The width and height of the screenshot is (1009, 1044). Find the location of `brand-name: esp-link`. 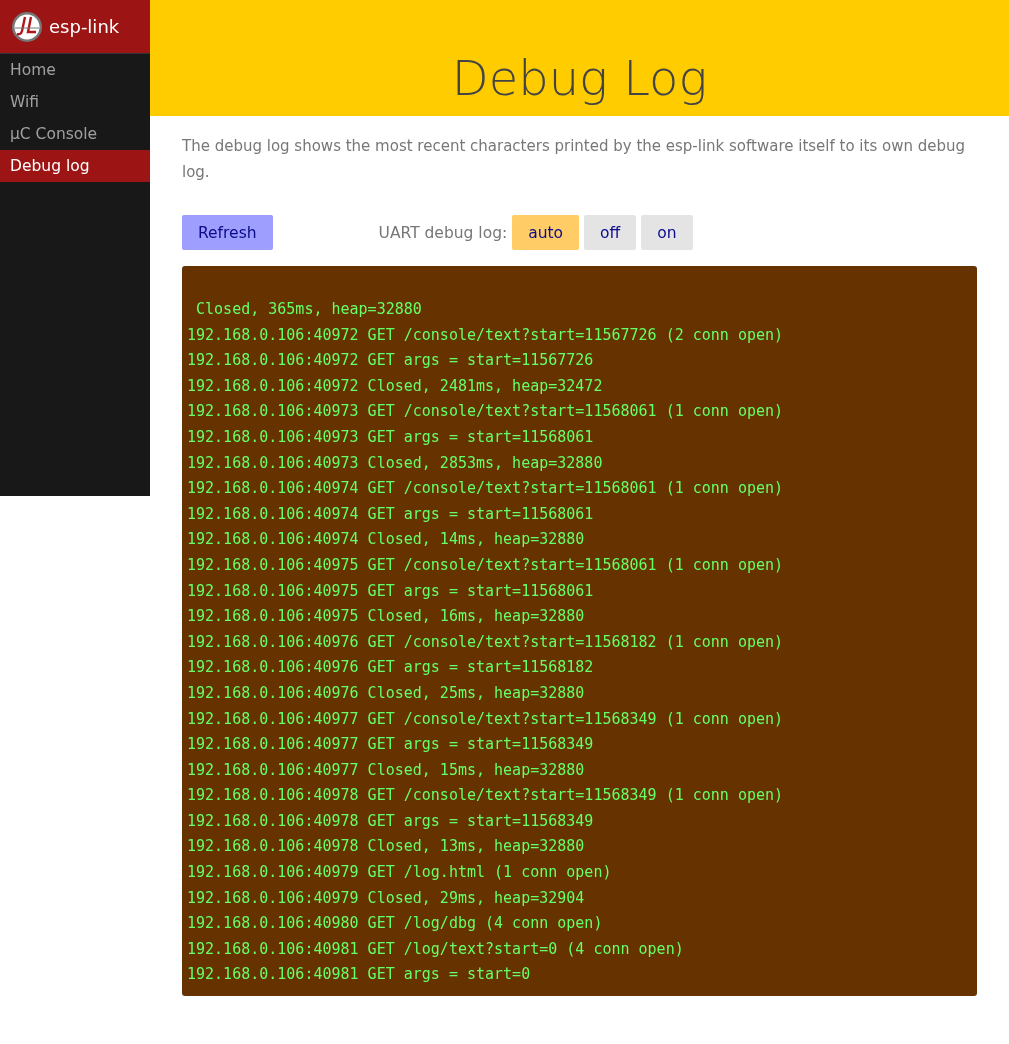

brand-name: esp-link is located at coordinates (84, 26).